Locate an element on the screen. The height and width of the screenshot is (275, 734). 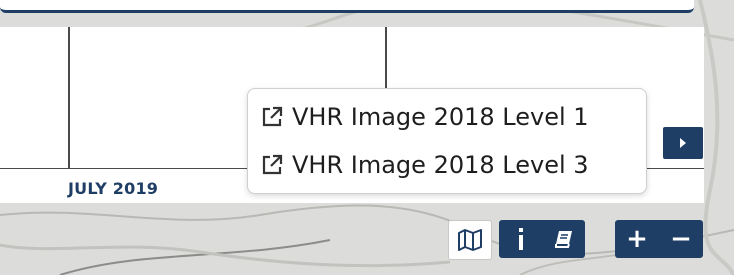
timeline-tick is located at coordinates (69, 98).